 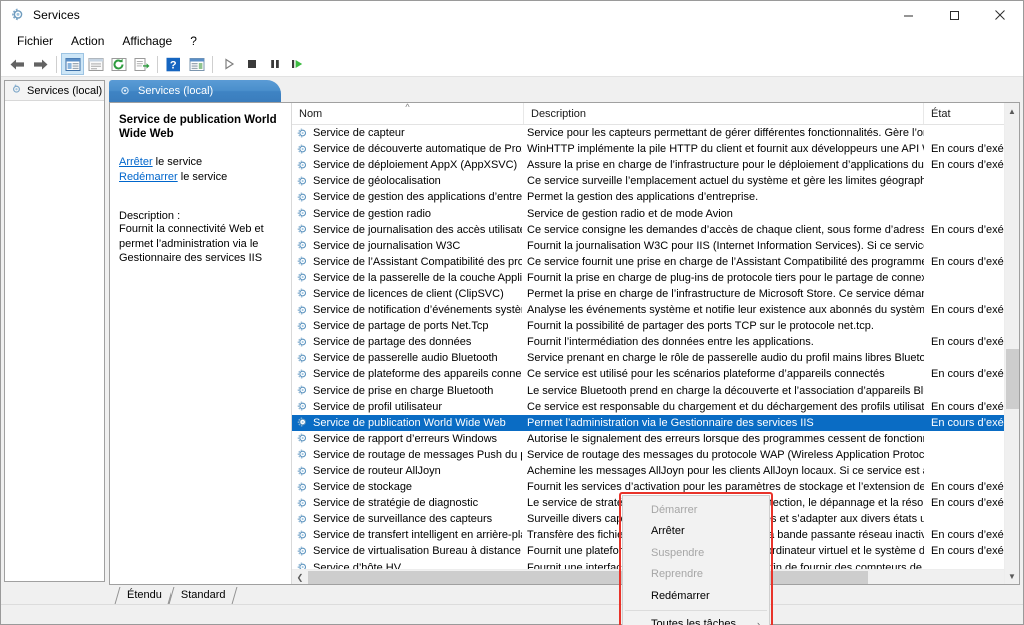 I want to click on tree-body, so click(x=54, y=341).